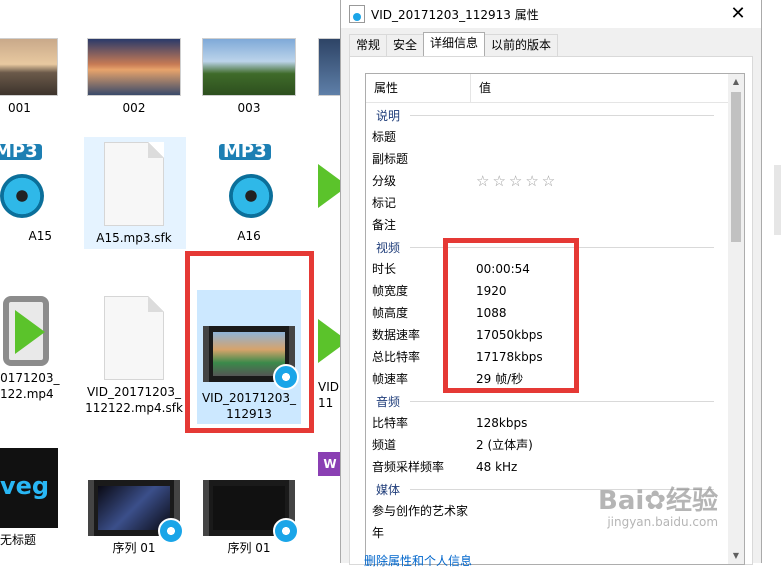 This screenshot has width=781, height=569. I want to click on tab-previous-versions: 以前的版本, so click(521, 45).